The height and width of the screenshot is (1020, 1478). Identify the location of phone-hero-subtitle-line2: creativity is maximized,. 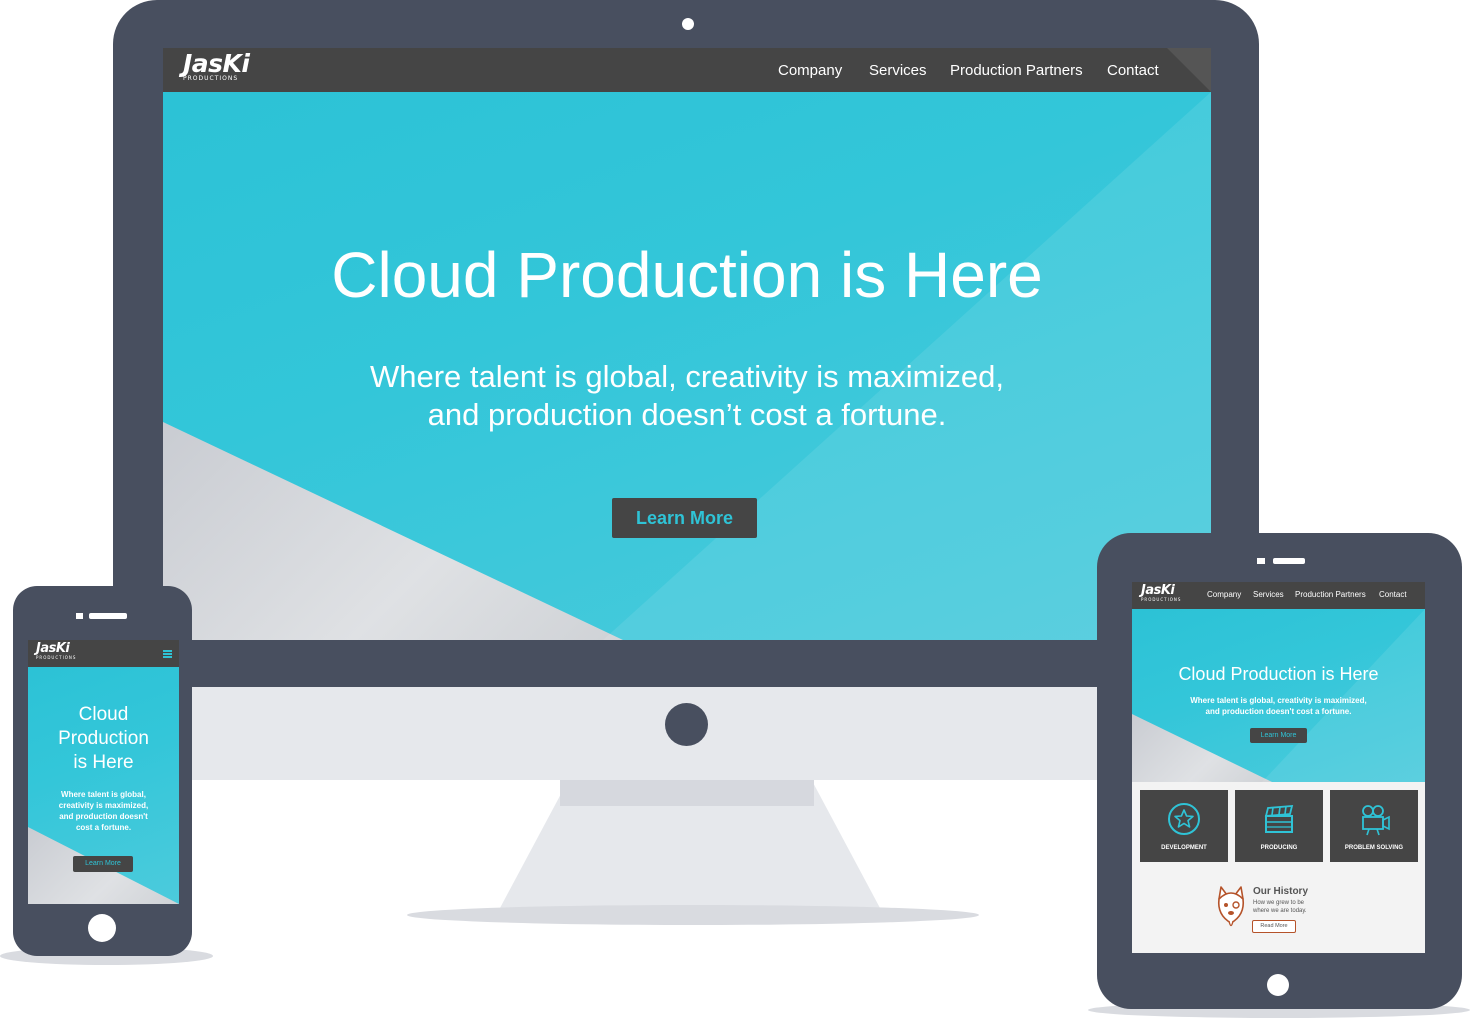
(103, 805).